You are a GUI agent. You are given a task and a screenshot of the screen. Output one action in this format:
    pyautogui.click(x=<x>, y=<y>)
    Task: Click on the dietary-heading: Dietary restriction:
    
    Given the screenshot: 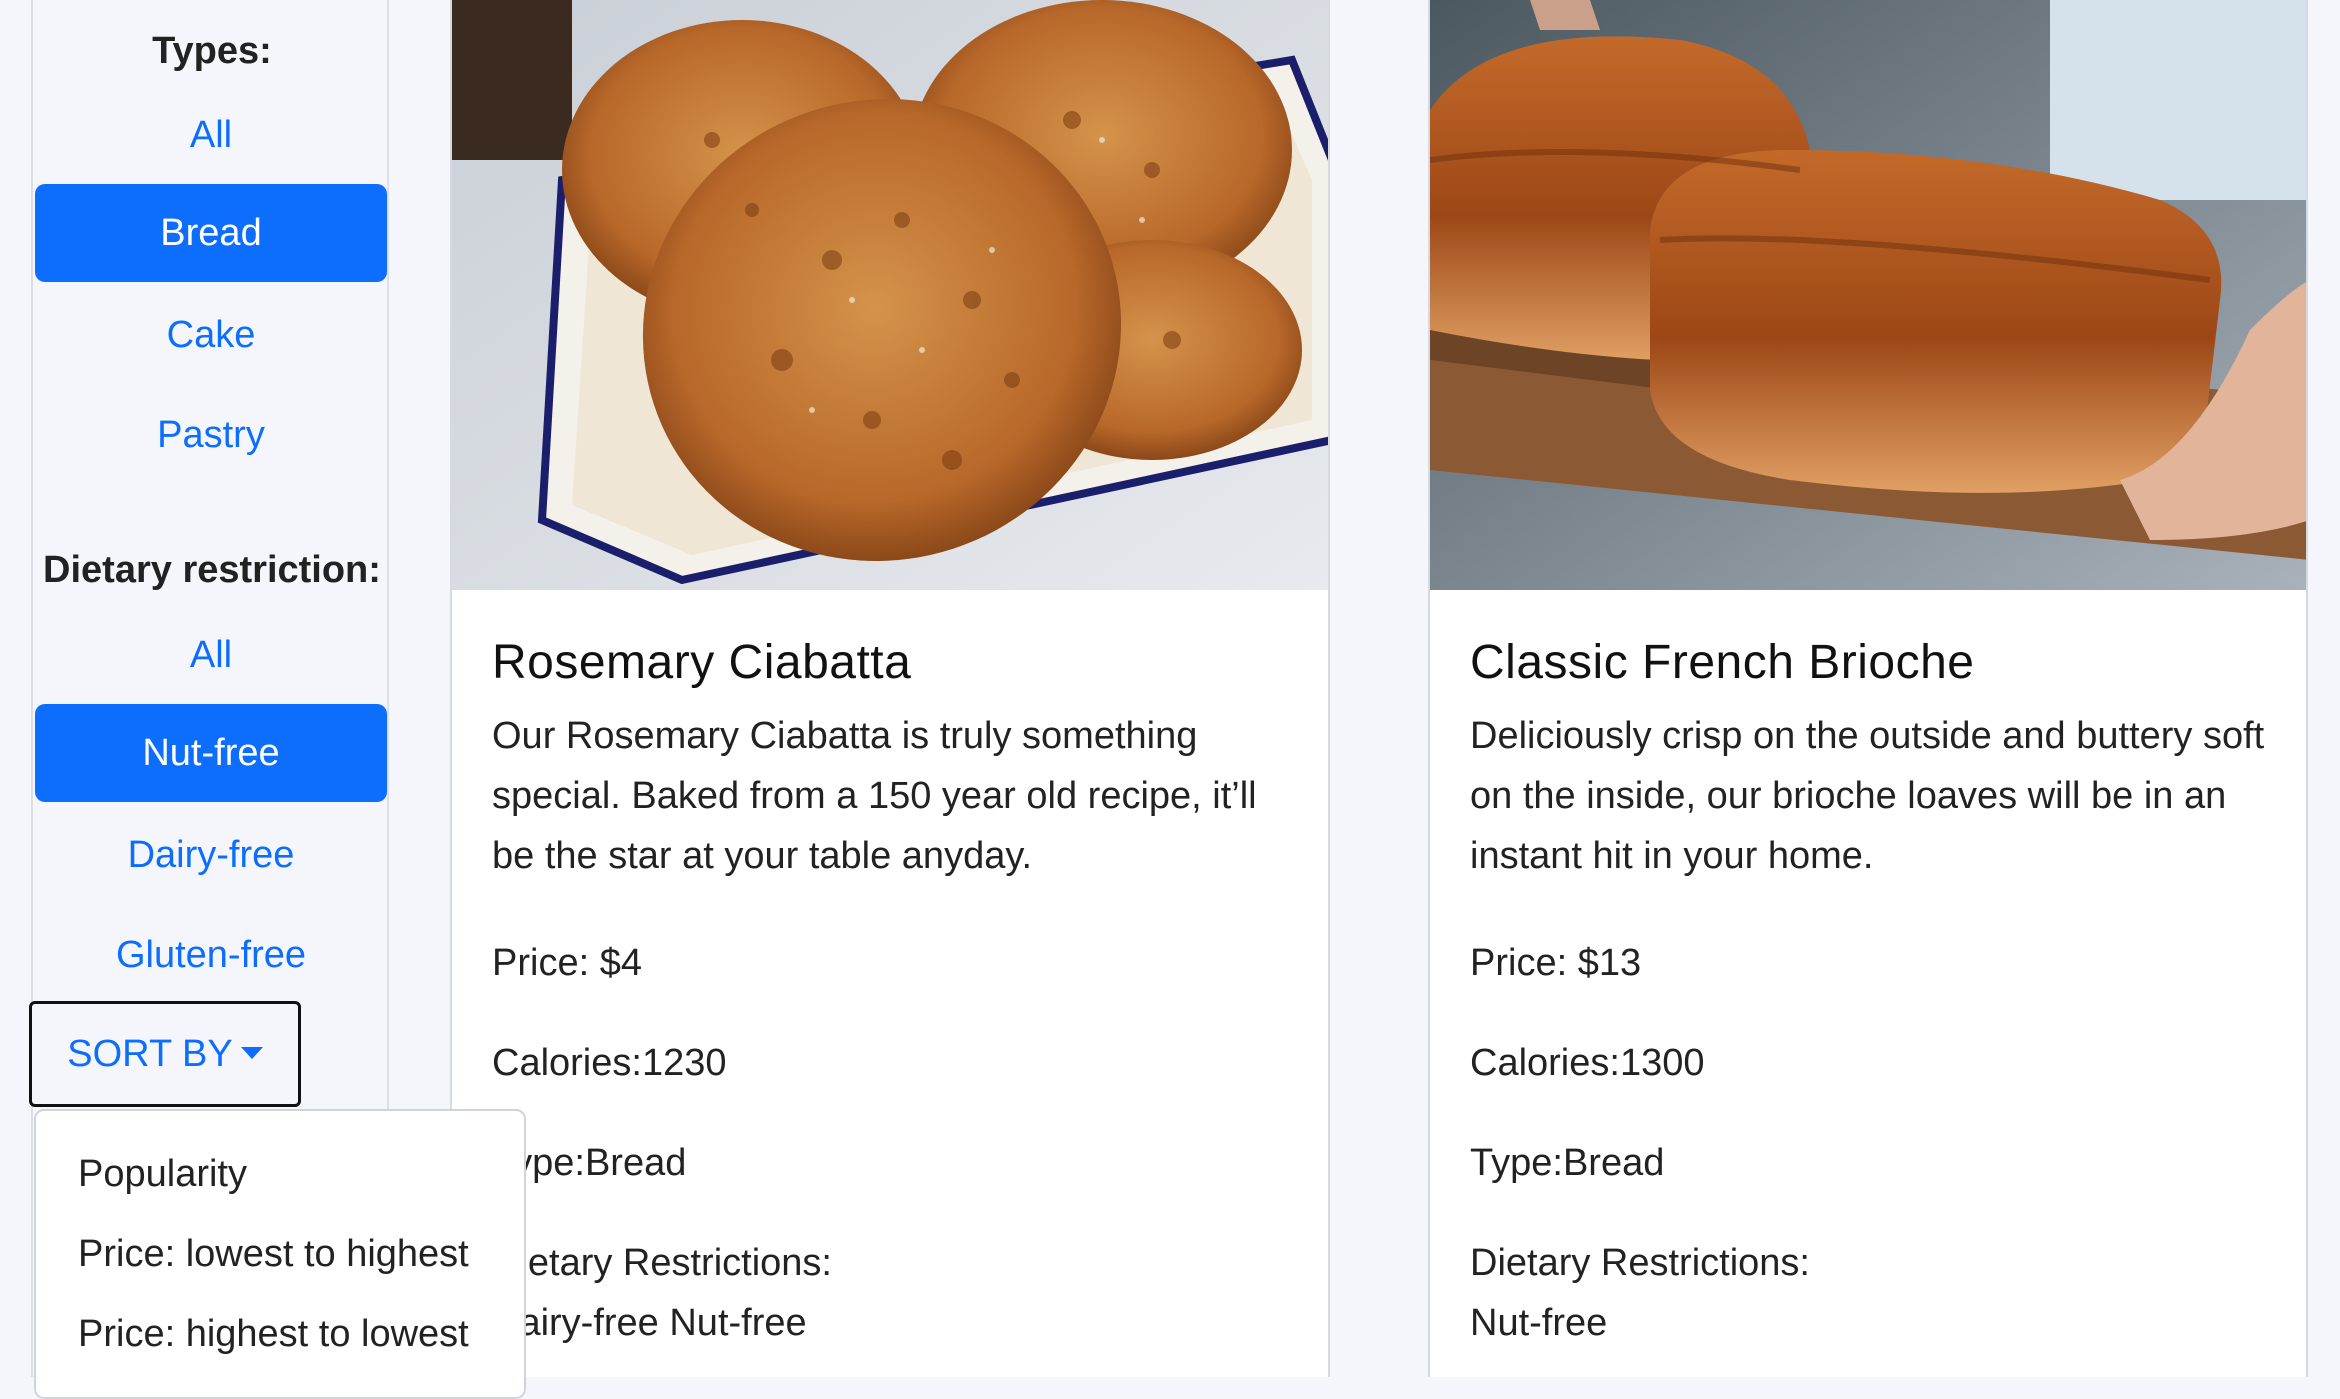 What is the action you would take?
    pyautogui.click(x=212, y=570)
    